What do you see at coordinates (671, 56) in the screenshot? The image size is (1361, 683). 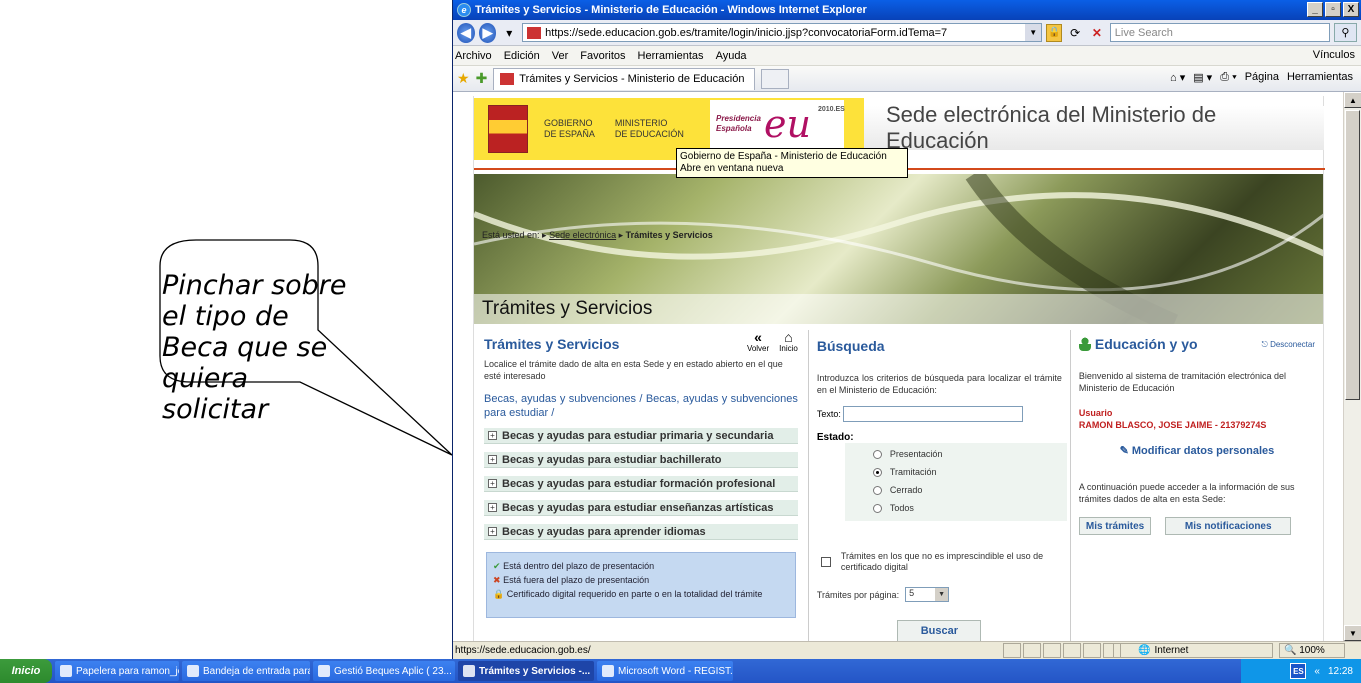 I see `menu-herramientas: Herramientas` at bounding box center [671, 56].